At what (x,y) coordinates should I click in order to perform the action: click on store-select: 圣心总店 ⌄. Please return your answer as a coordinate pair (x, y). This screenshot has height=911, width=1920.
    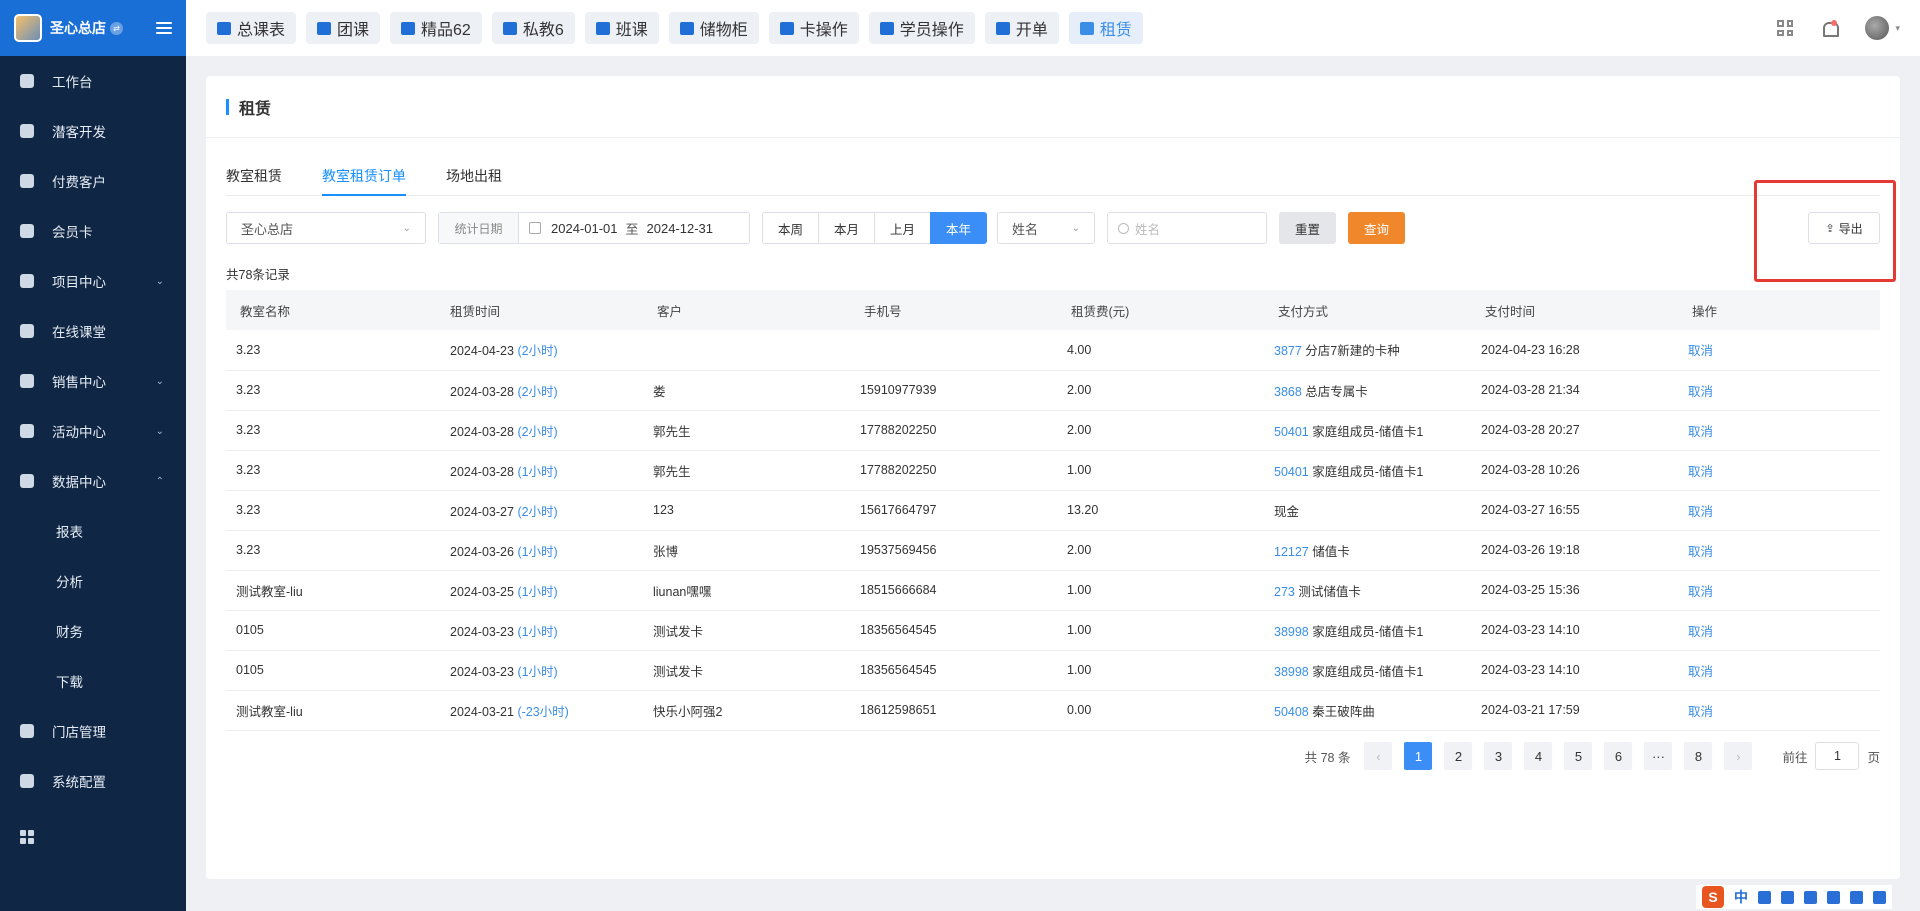
    Looking at the image, I should click on (326, 228).